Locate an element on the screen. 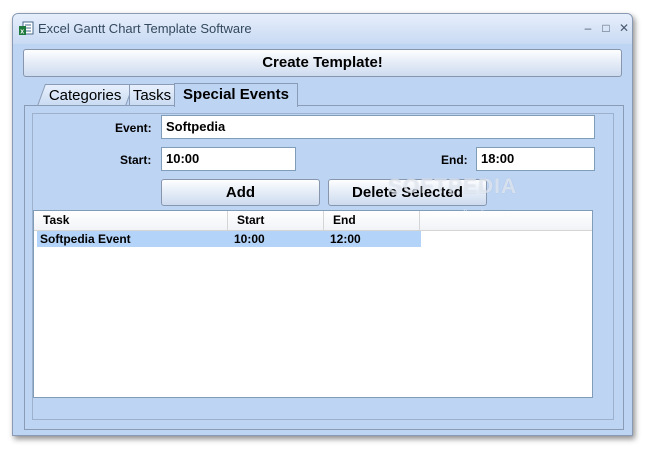  start-field: 10:00 is located at coordinates (228, 159).